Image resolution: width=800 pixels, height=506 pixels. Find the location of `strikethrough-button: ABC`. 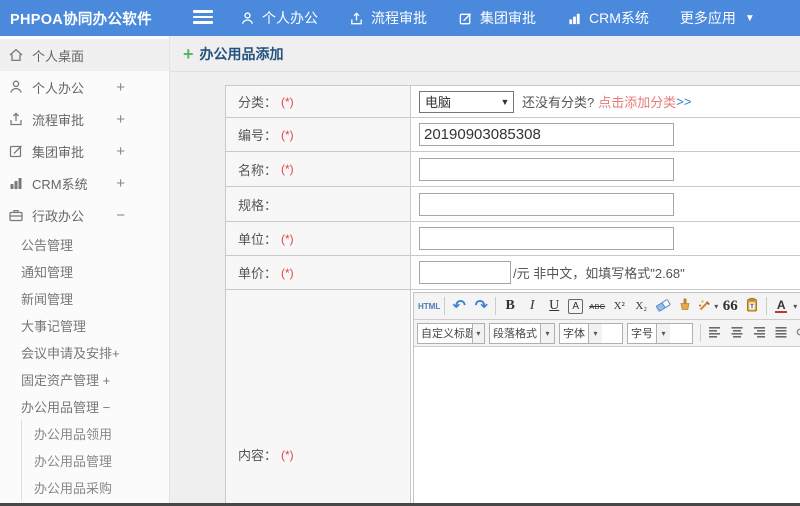

strikethrough-button: ABC is located at coordinates (597, 306).